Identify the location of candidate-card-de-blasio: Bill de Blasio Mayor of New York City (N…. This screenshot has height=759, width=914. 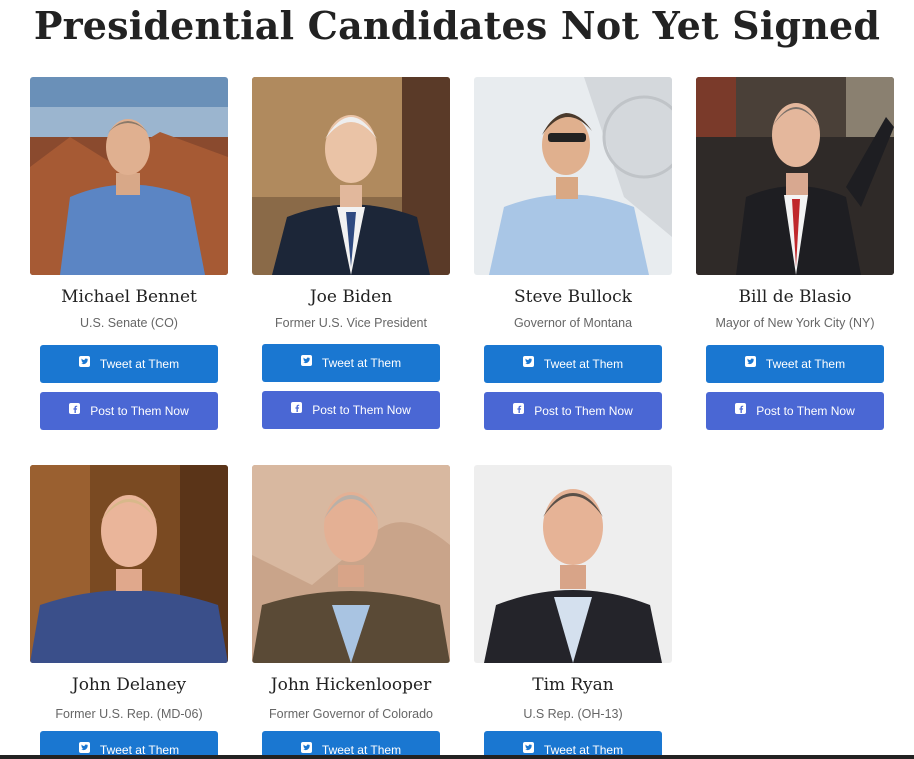
(795, 253).